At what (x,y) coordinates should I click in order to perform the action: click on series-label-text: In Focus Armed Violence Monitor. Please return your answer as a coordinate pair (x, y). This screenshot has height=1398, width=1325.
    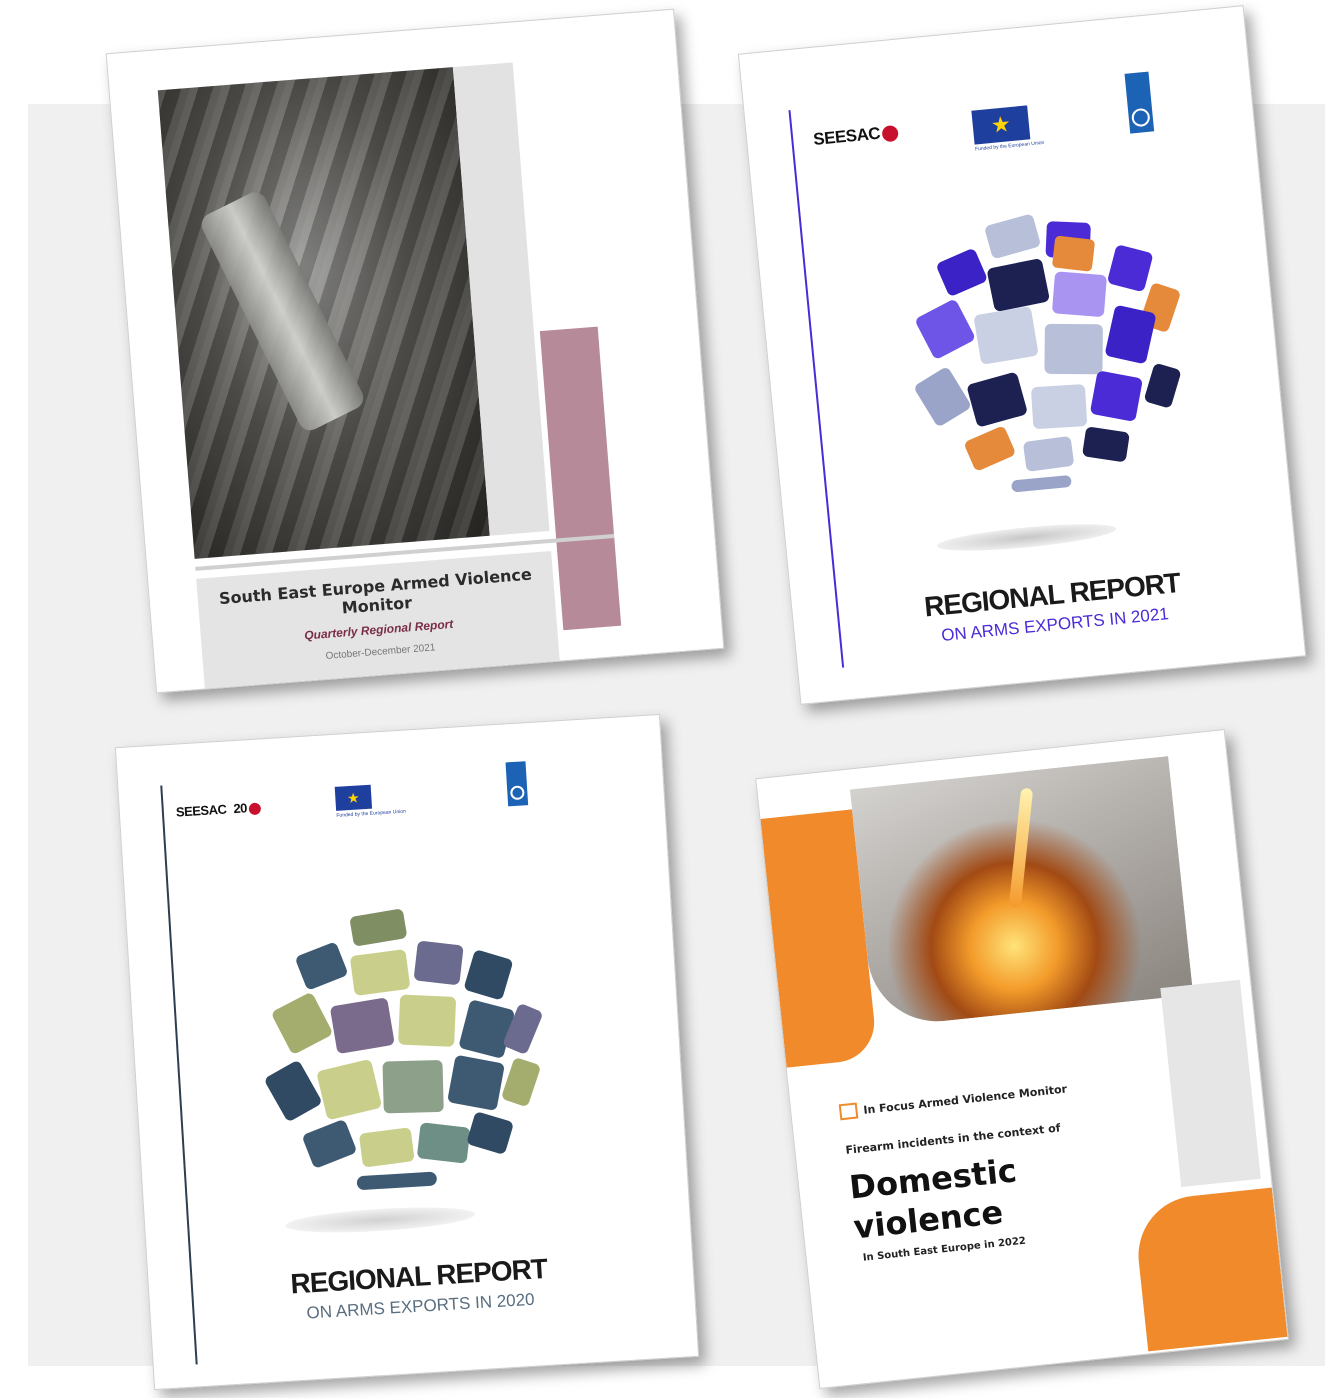
    Looking at the image, I should click on (965, 1099).